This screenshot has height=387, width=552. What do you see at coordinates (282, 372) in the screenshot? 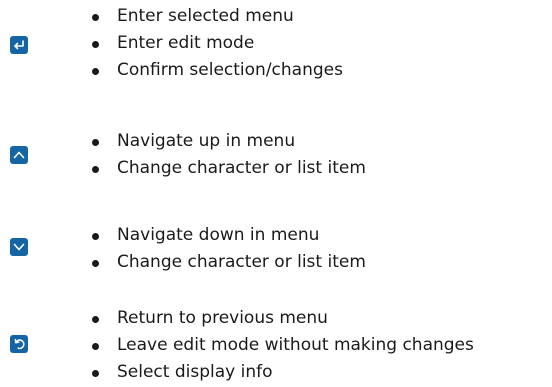
I see `list-item: Select display info` at bounding box center [282, 372].